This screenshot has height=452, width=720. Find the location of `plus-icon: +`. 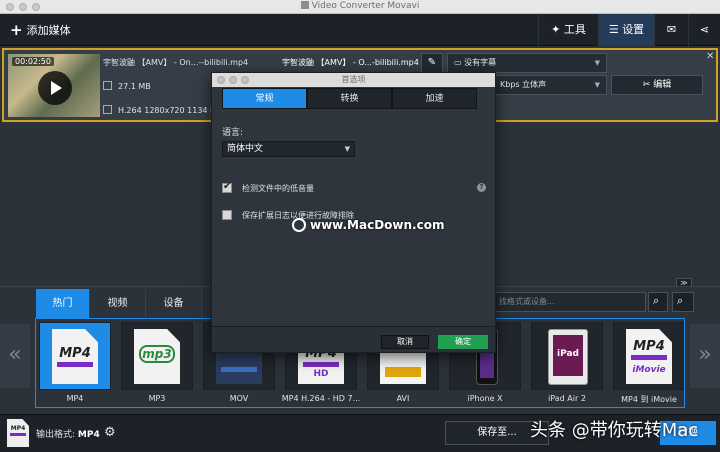

plus-icon: + is located at coordinates (16, 30).